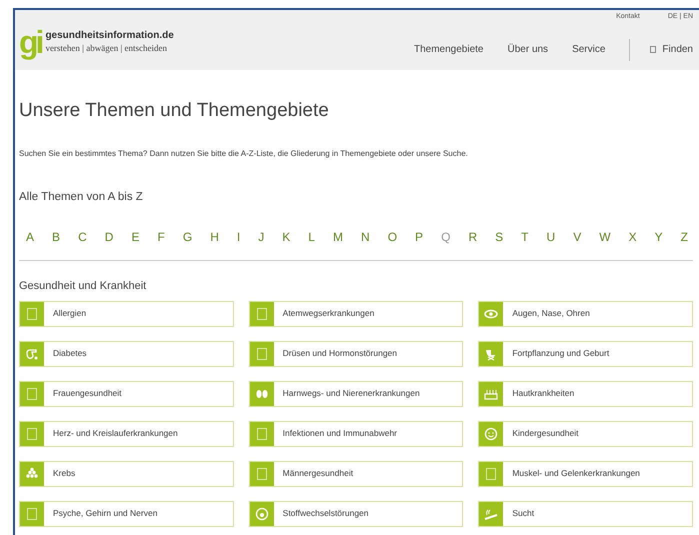 This screenshot has height=535, width=699. Describe the element at coordinates (551, 237) in the screenshot. I see `letter-link: U` at that location.